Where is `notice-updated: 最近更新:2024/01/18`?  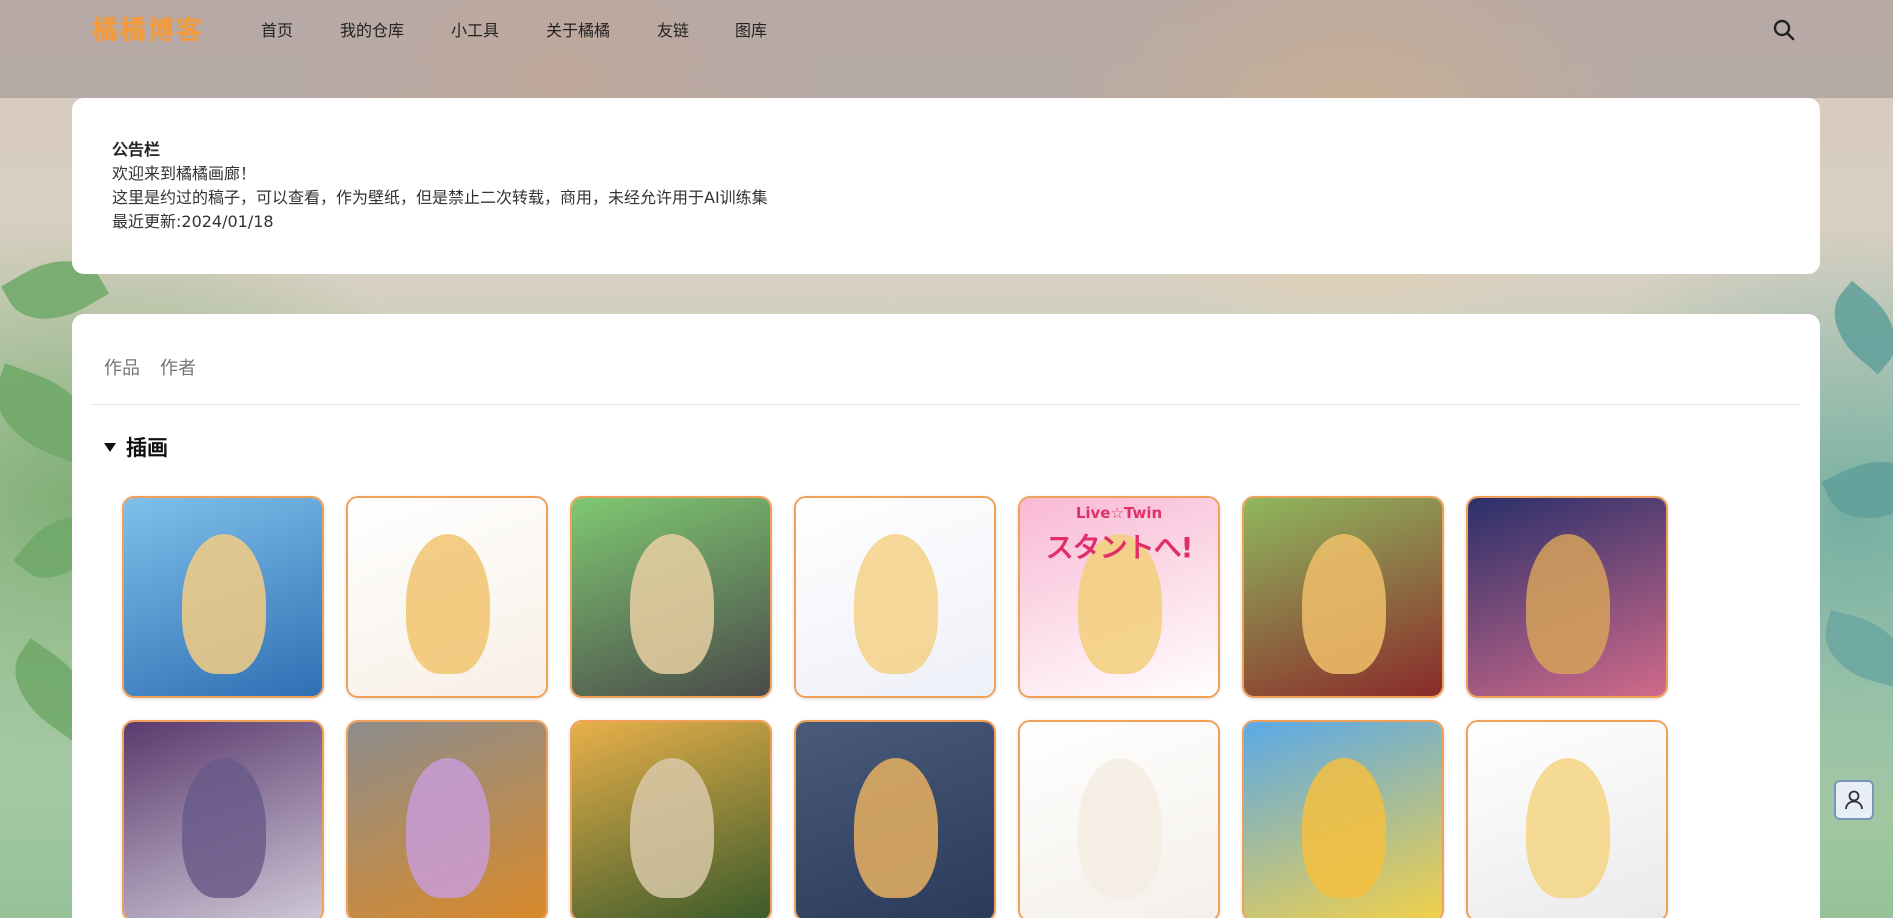
notice-updated: 最近更新:2024/01/18 is located at coordinates (193, 221).